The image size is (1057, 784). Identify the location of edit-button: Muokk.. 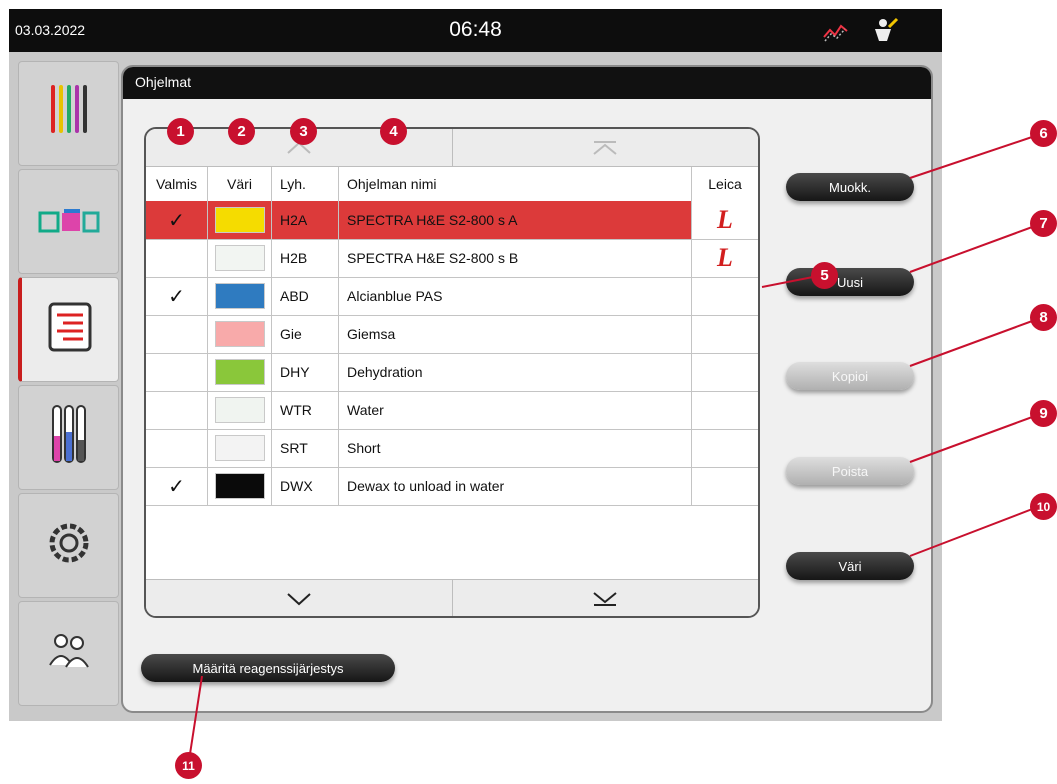
(850, 187).